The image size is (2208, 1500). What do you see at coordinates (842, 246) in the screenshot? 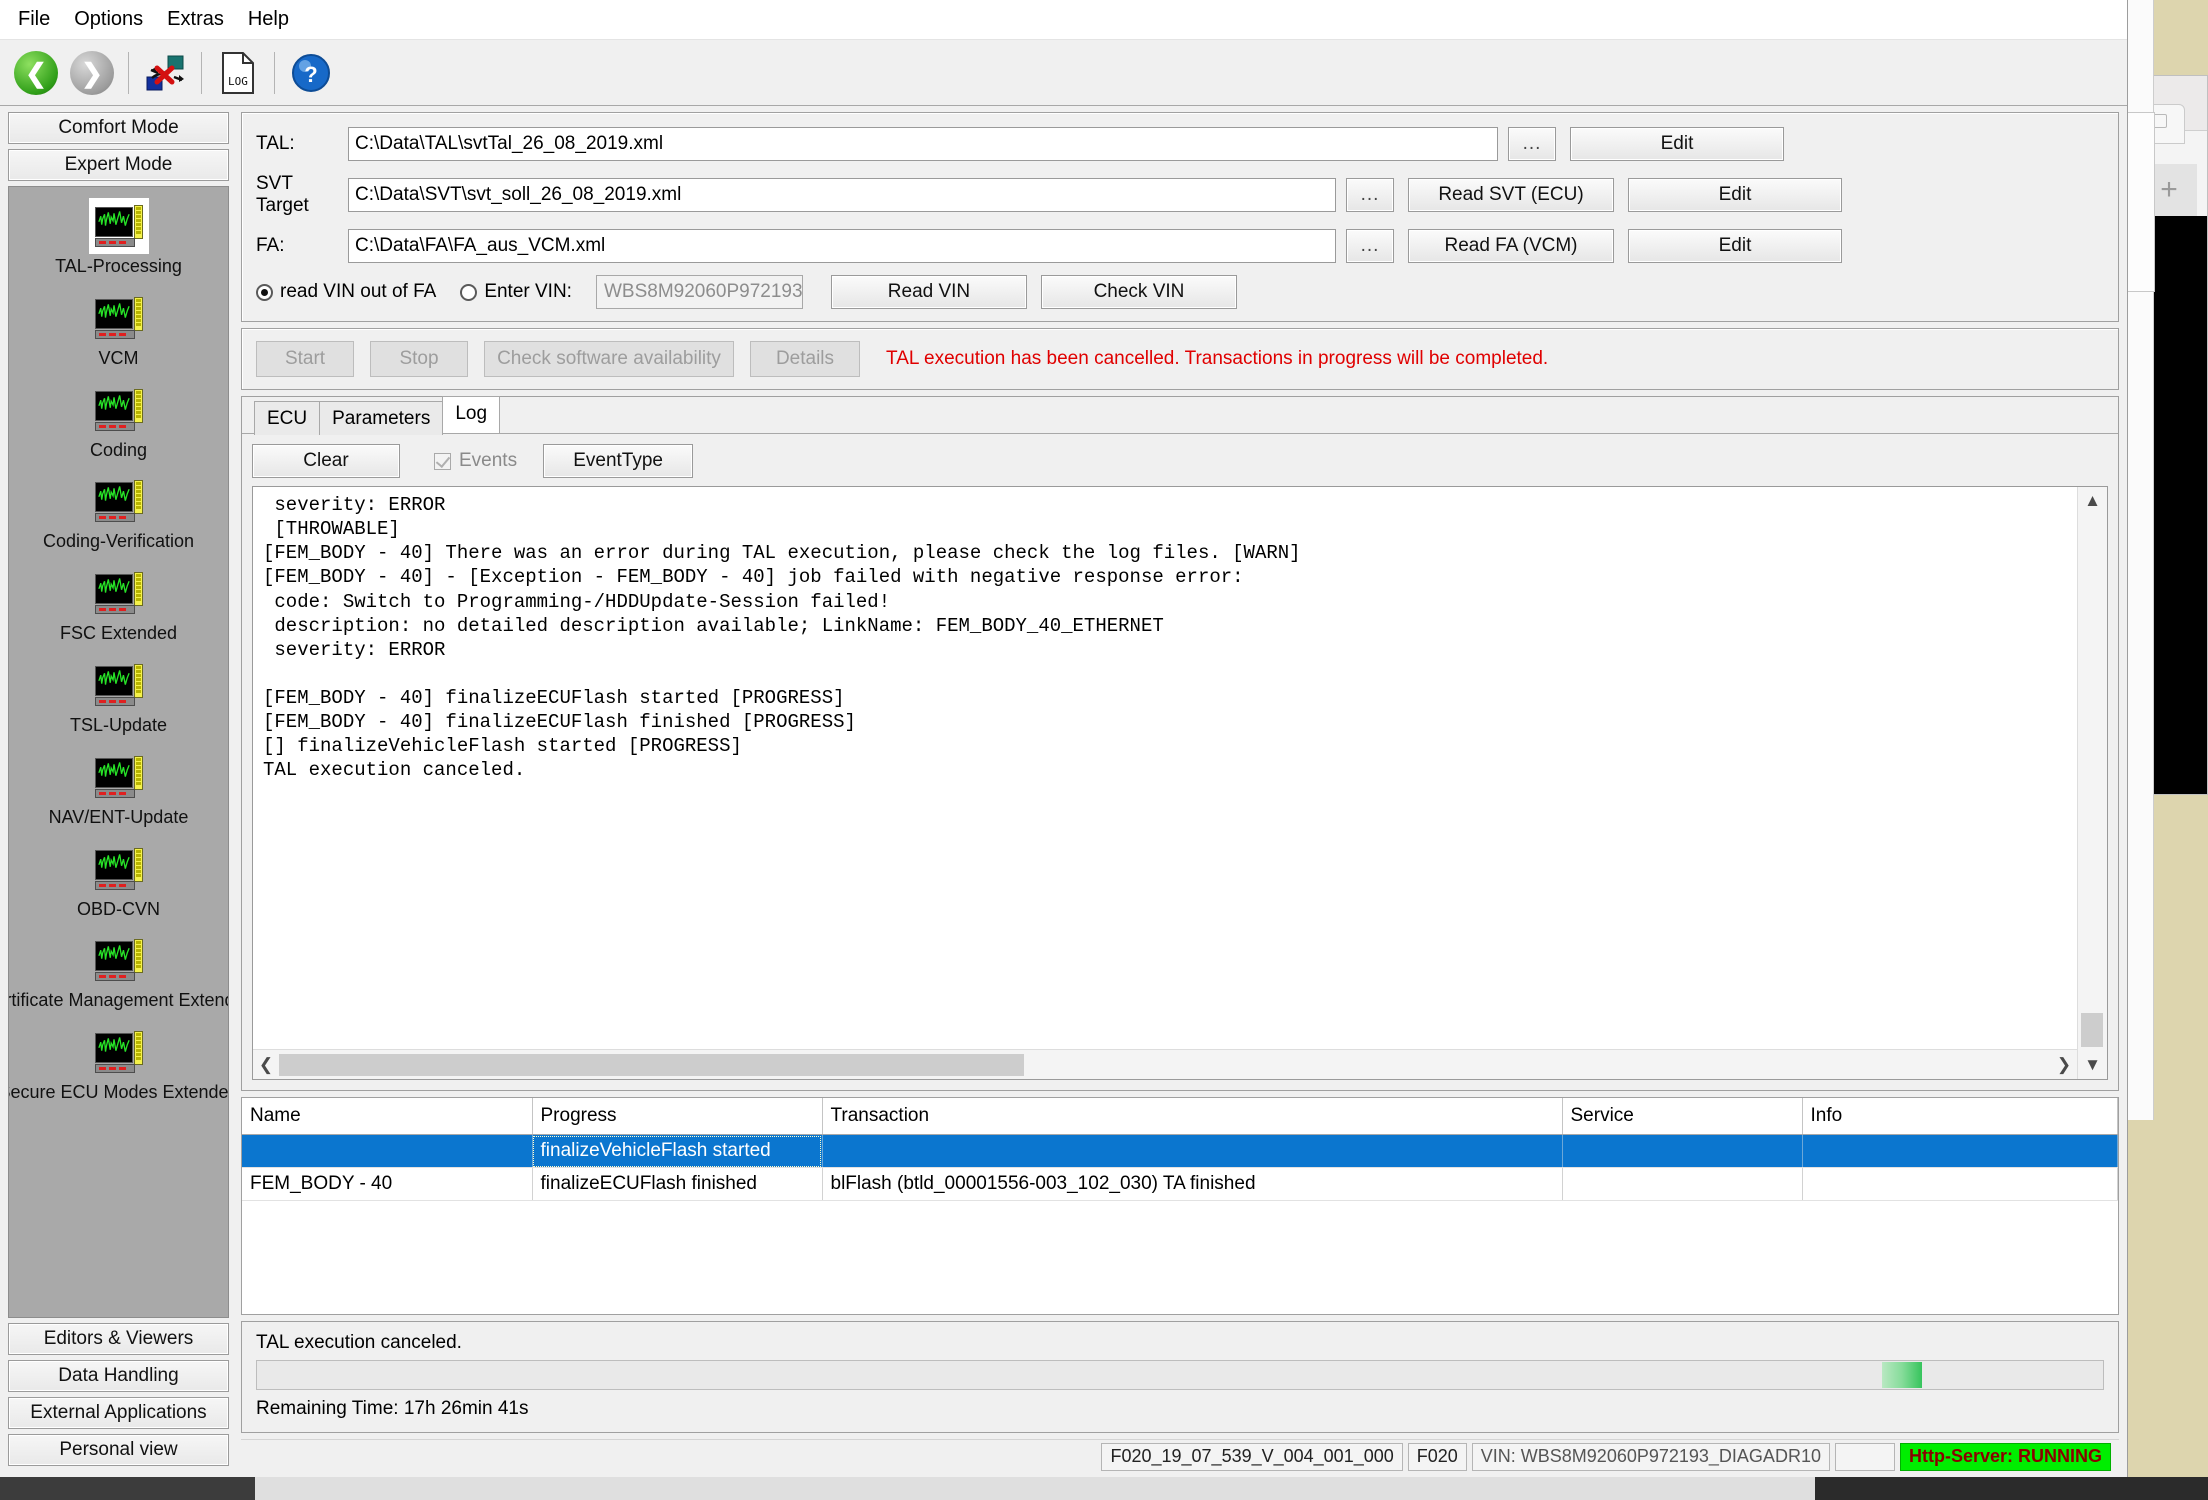
I see `fa-input: C:\Data\FA\FA_aus_VCM.xml` at bounding box center [842, 246].